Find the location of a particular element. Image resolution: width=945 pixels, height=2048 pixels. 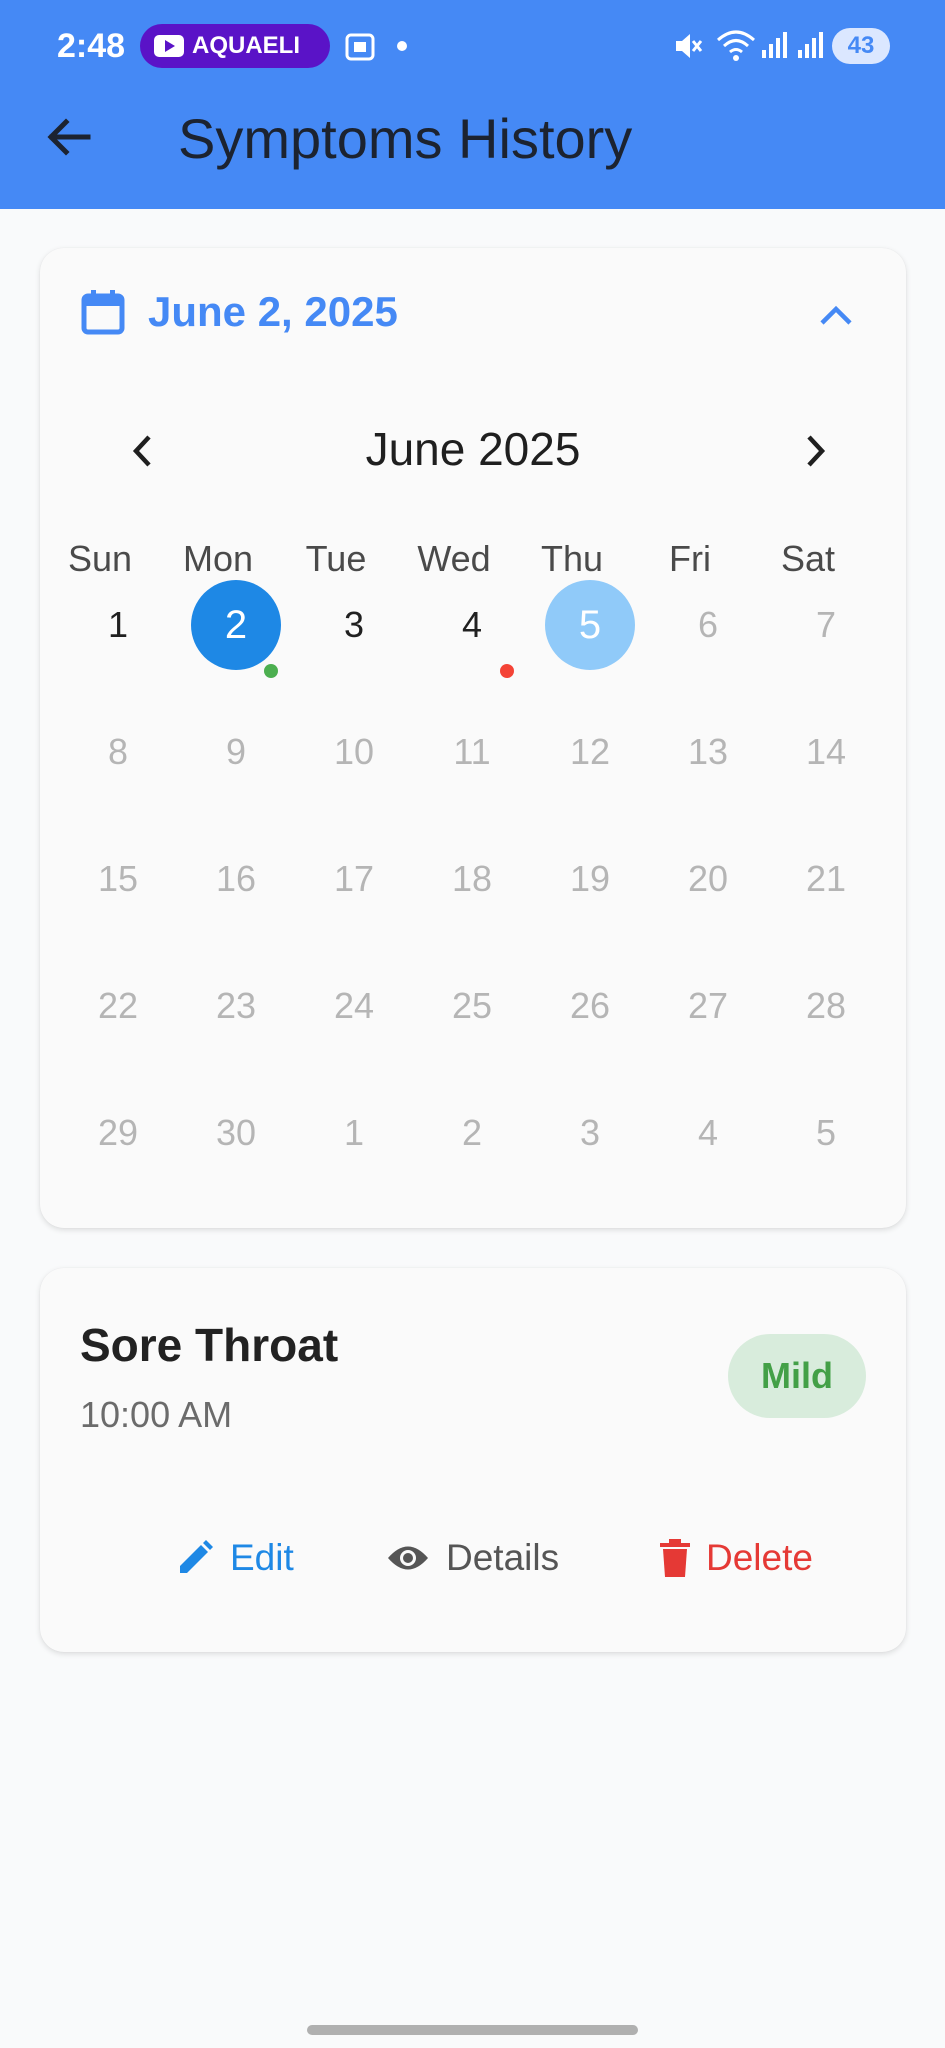

wifi-icon is located at coordinates (736, 45).